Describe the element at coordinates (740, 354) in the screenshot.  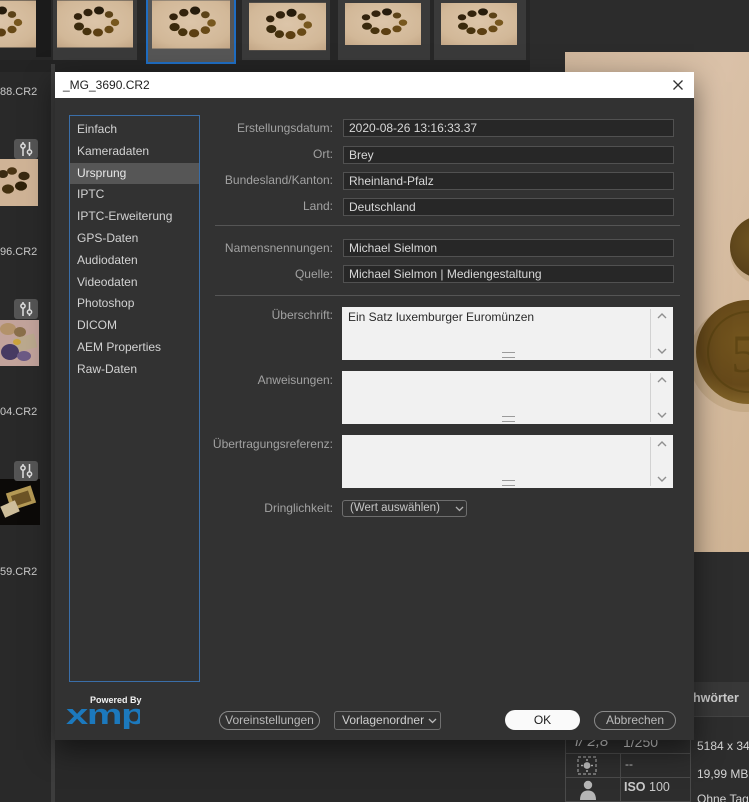
I see `svg-text: 5` at that location.